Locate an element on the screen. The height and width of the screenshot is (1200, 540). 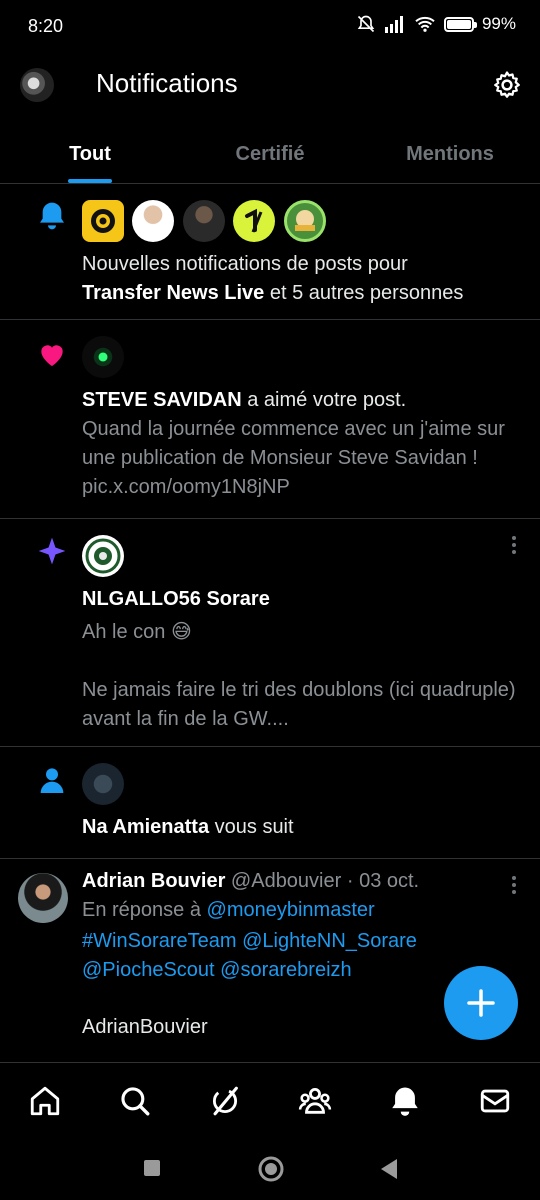
notification-text: STEVE SAVIDAN a aimé votre post. is located at coordinates (299, 400).